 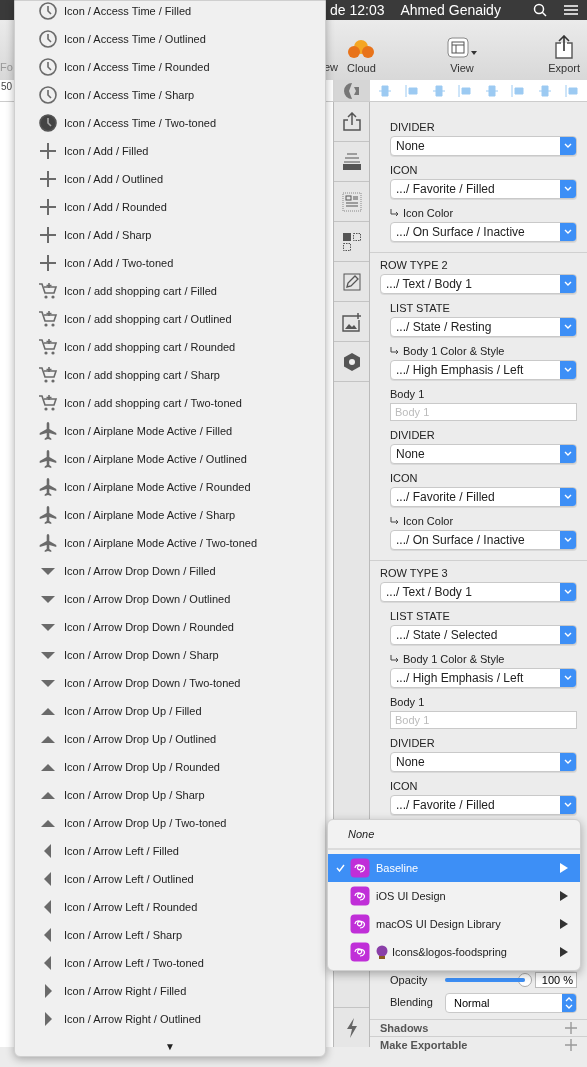 I want to click on menu-item: Icon / Arrow Drop Down / Rounded, so click(x=170, y=627).